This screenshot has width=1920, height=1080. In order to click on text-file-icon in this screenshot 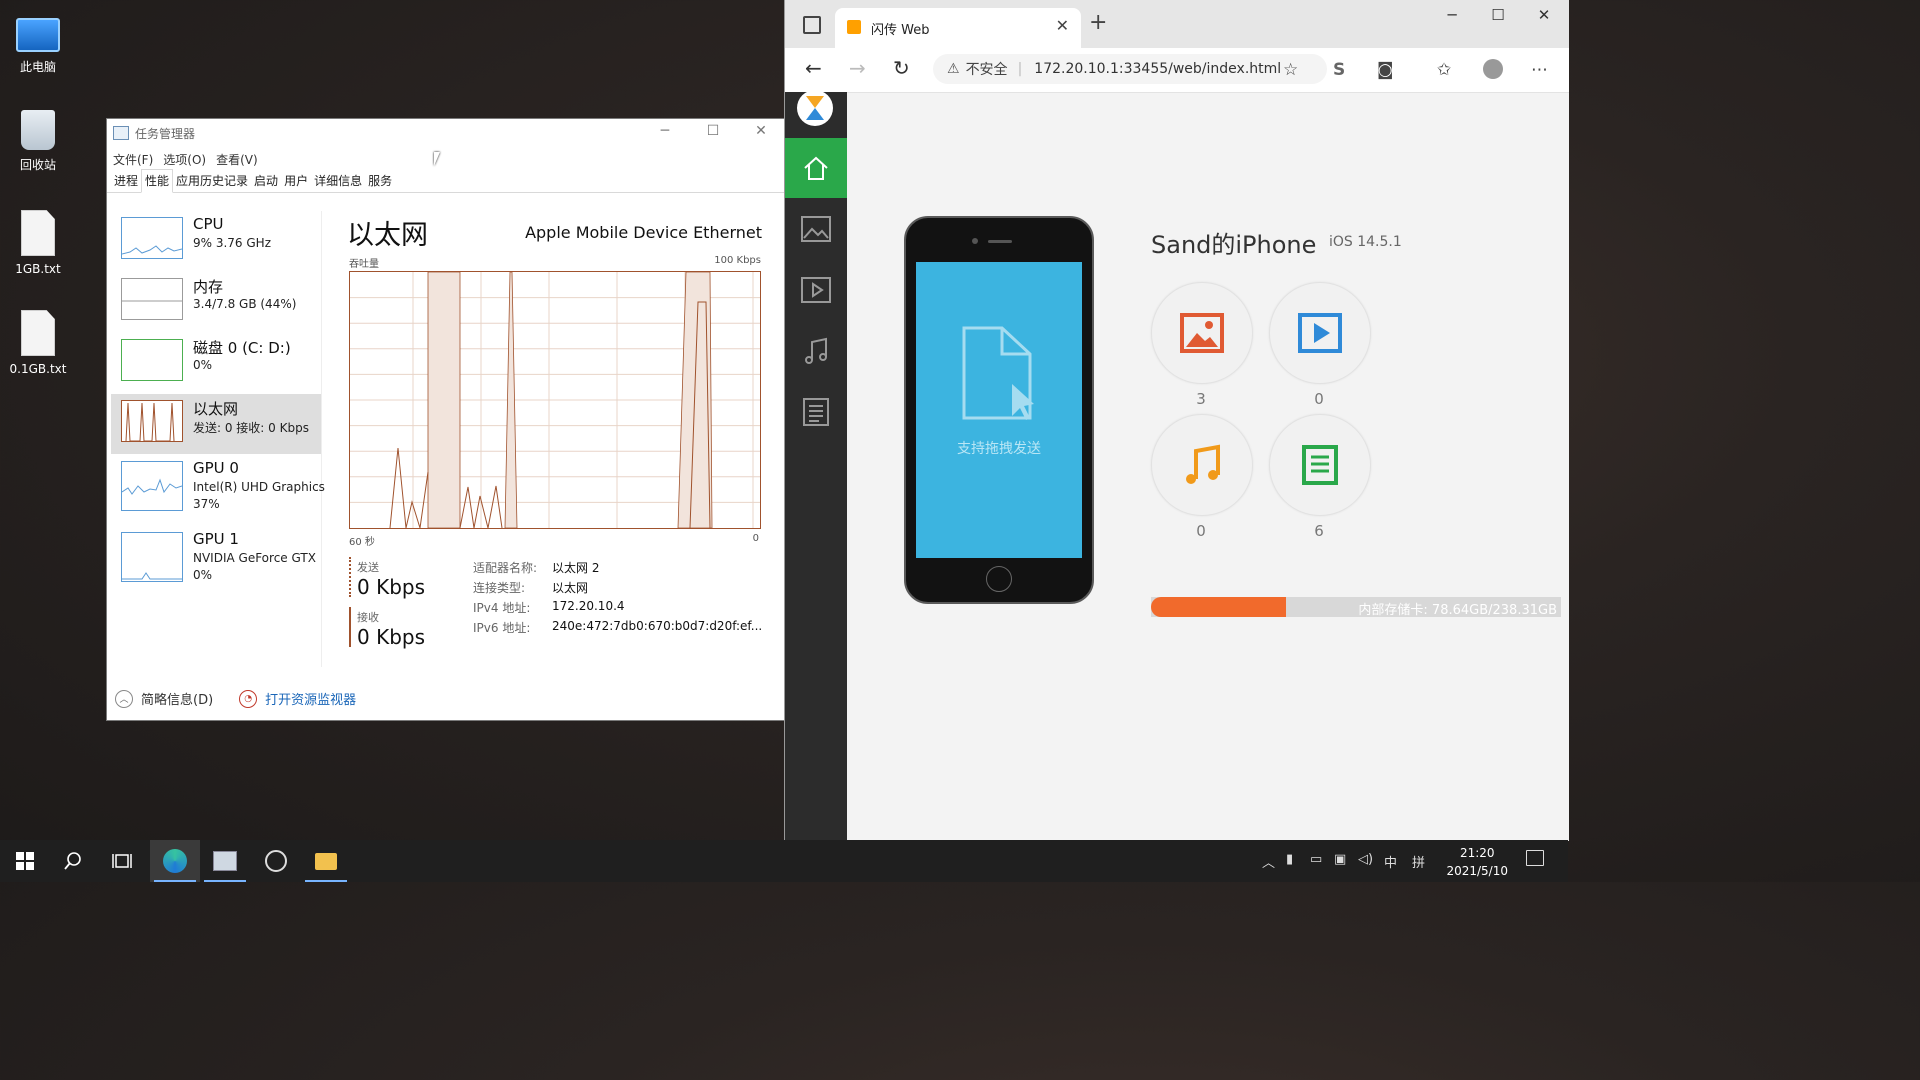, I will do `click(38, 333)`.